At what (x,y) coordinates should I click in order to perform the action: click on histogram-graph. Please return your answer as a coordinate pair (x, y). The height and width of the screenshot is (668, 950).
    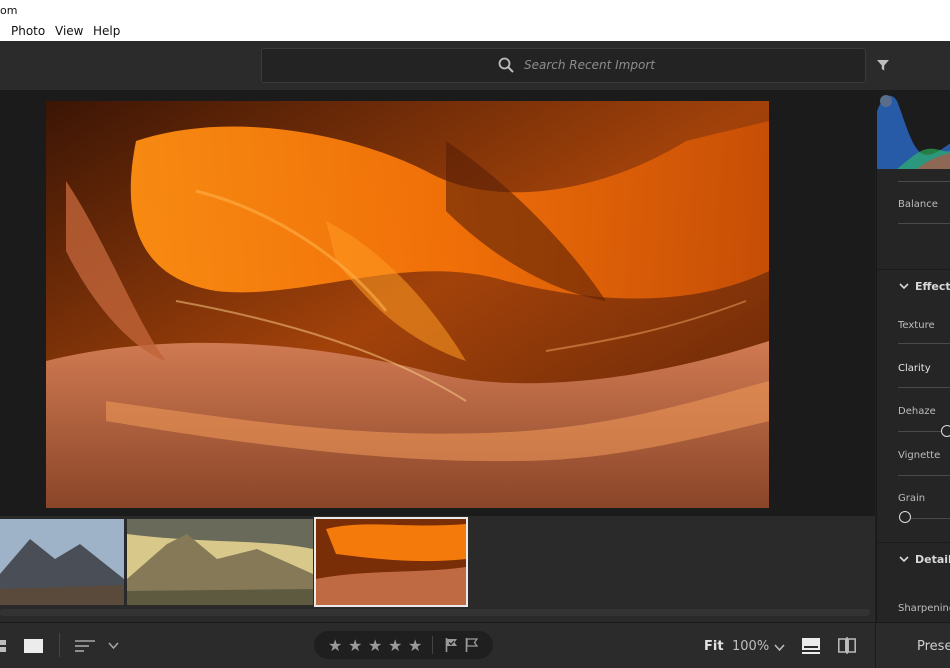
    Looking at the image, I should click on (913, 132).